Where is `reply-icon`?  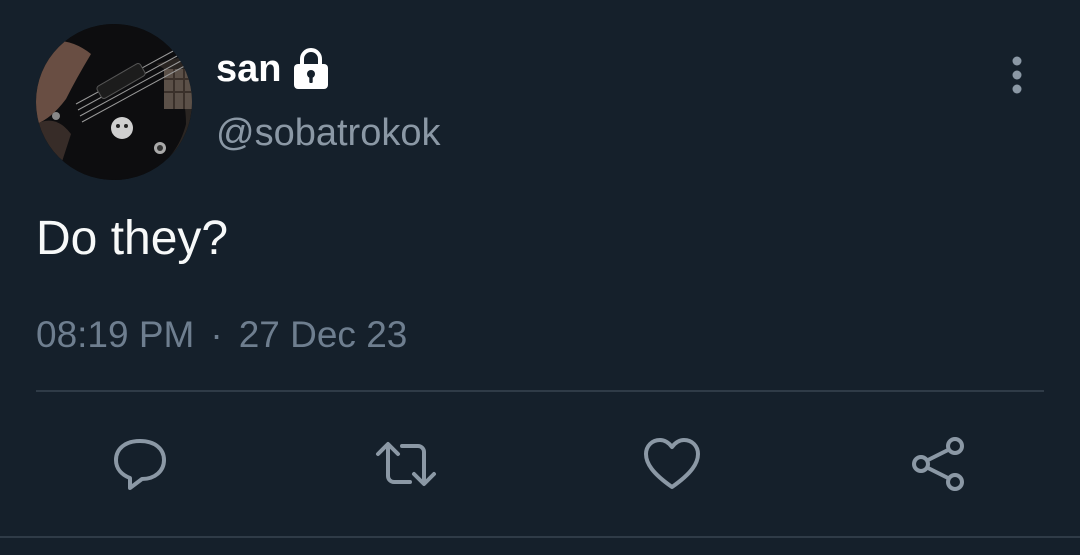 reply-icon is located at coordinates (140, 464).